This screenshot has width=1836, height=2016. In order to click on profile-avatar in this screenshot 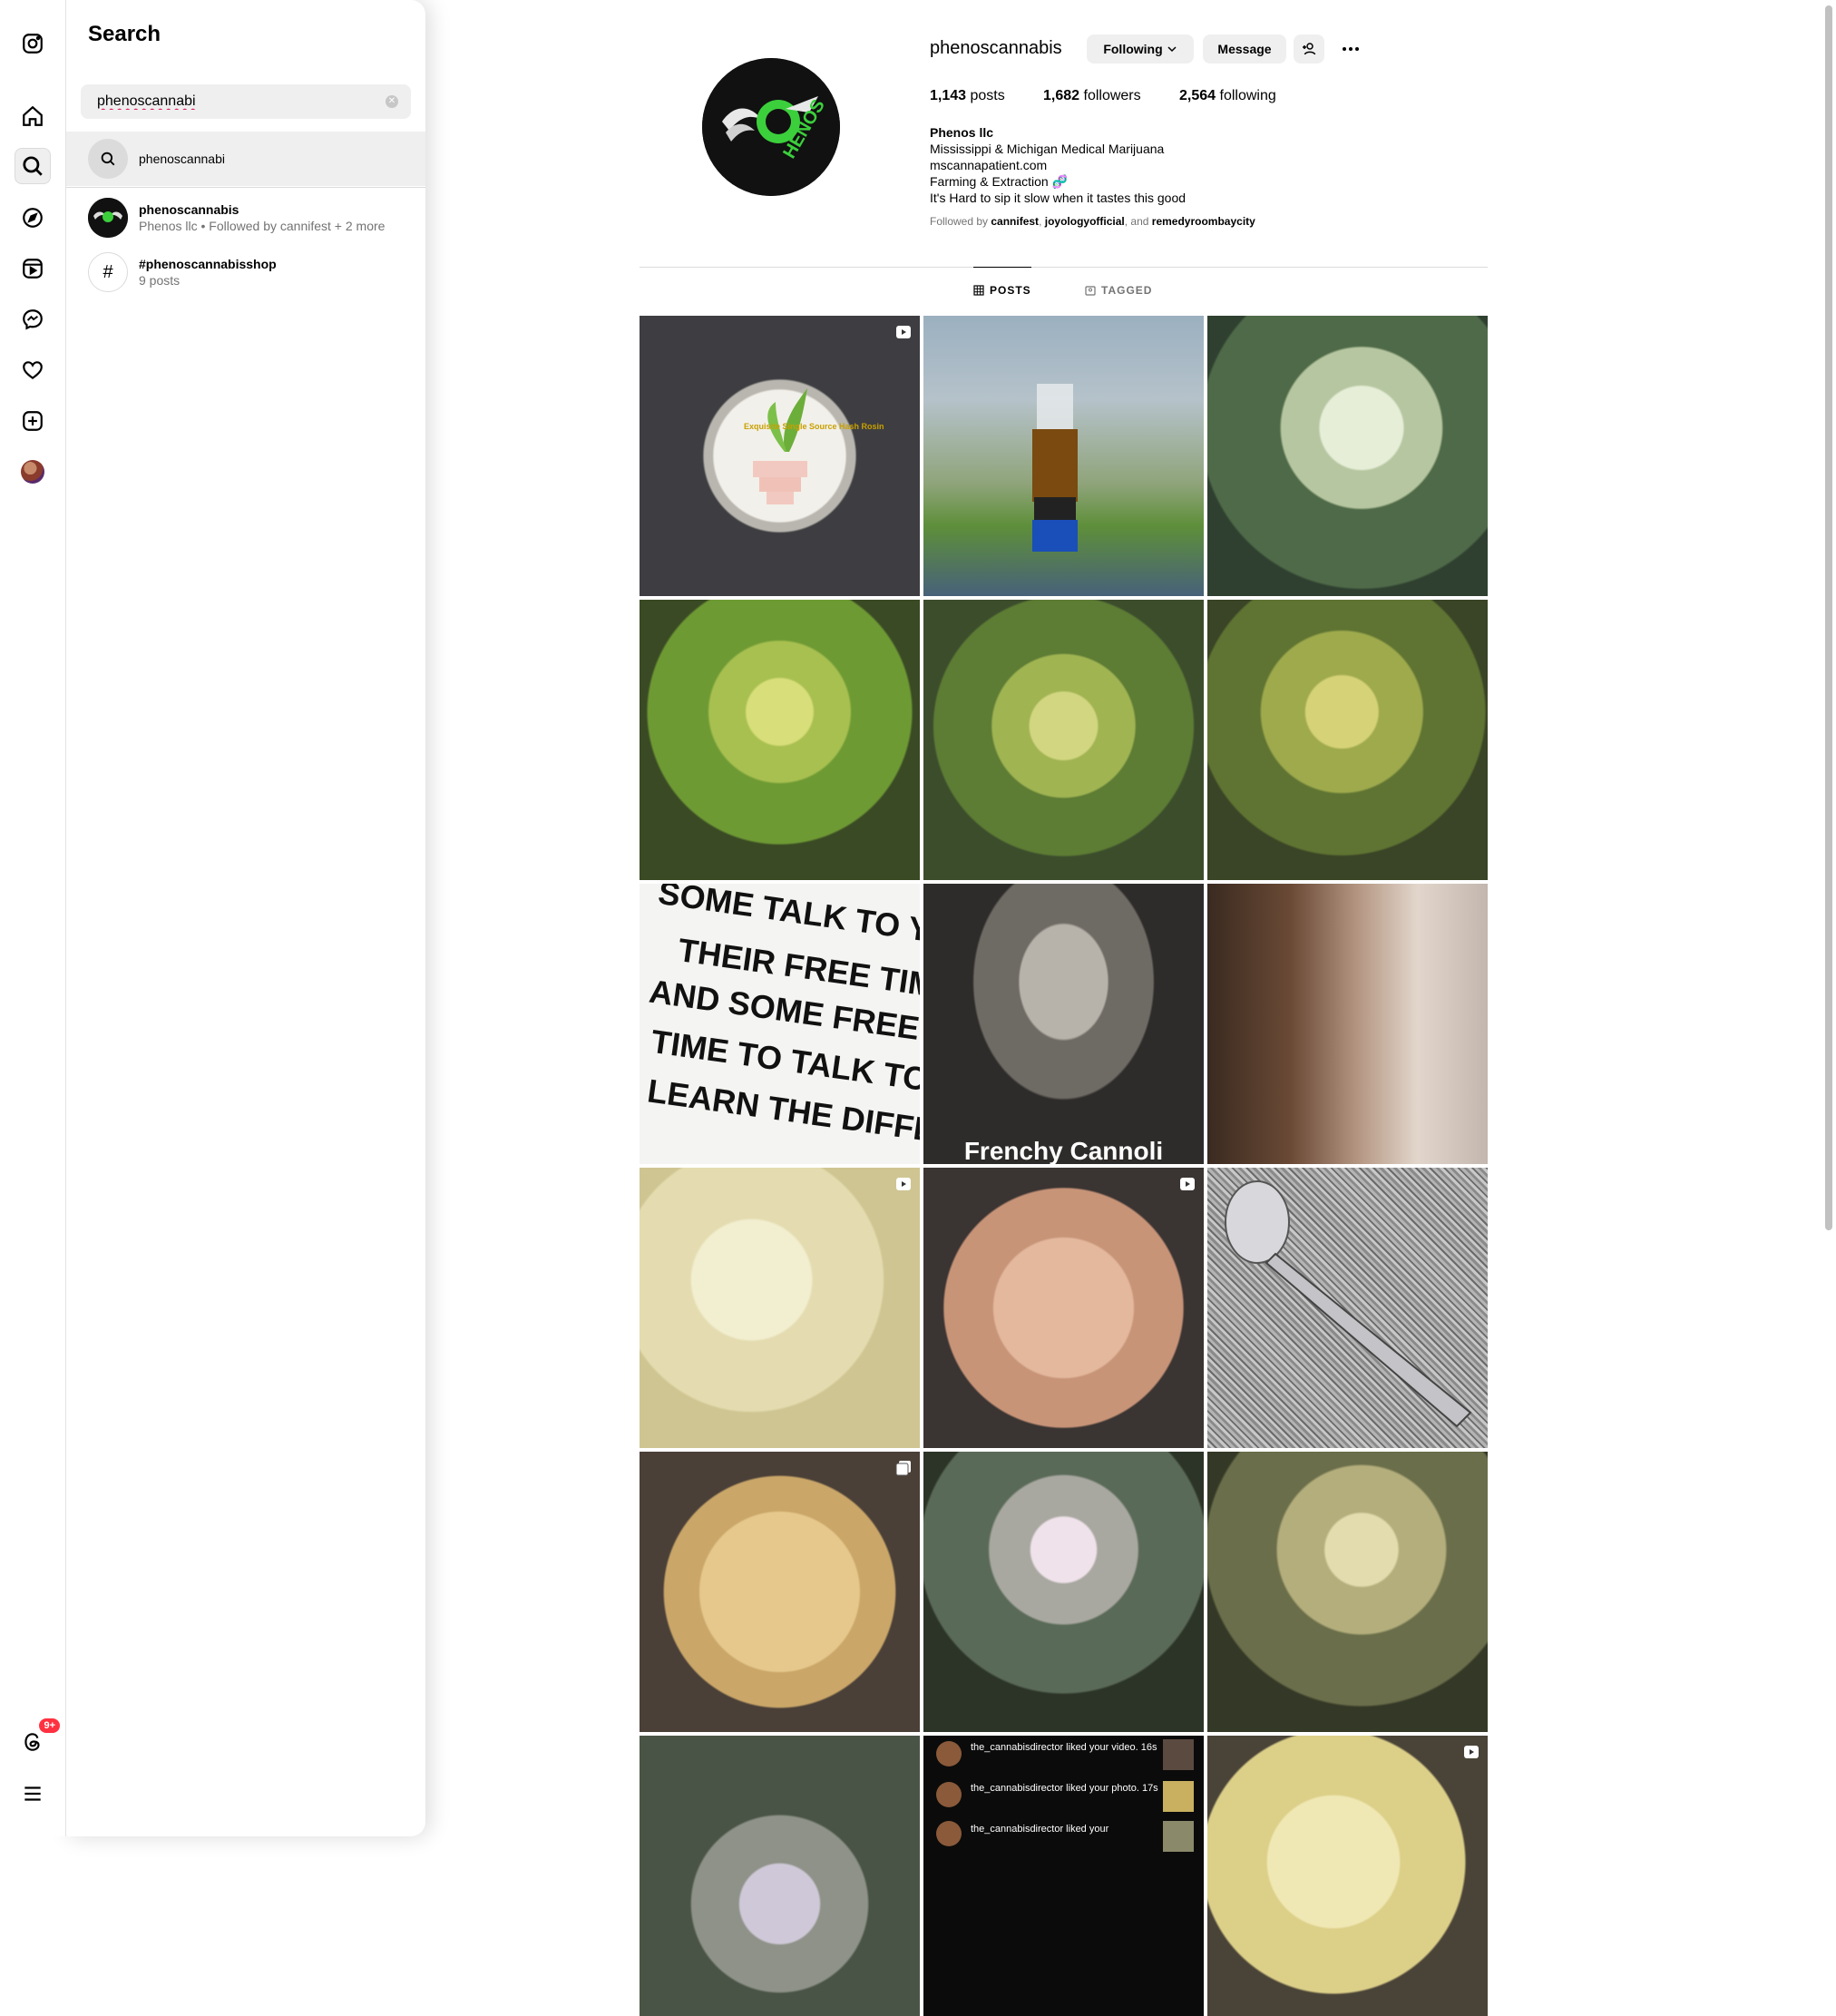, I will do `click(33, 472)`.